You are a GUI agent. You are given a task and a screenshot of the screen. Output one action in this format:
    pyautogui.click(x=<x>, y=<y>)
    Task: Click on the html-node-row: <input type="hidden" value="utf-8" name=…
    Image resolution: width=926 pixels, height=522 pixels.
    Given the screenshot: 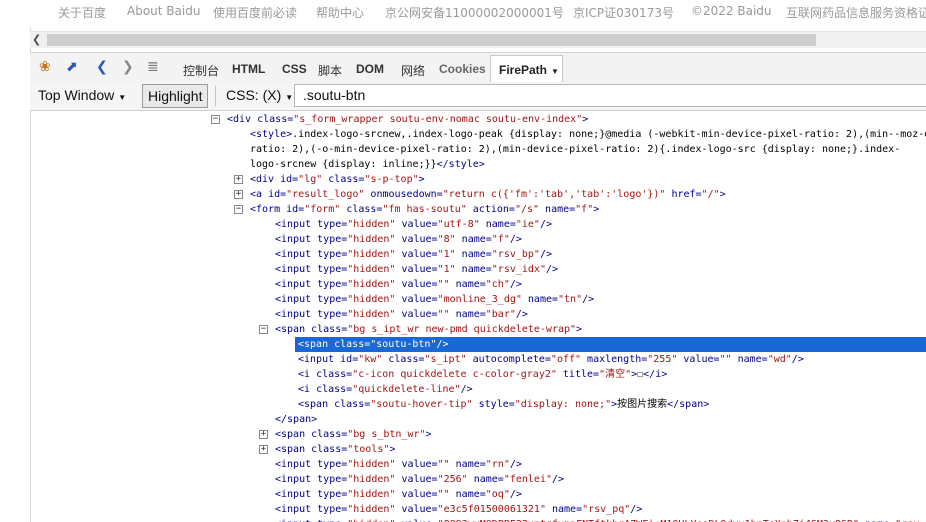 What is the action you would take?
    pyautogui.click(x=413, y=224)
    